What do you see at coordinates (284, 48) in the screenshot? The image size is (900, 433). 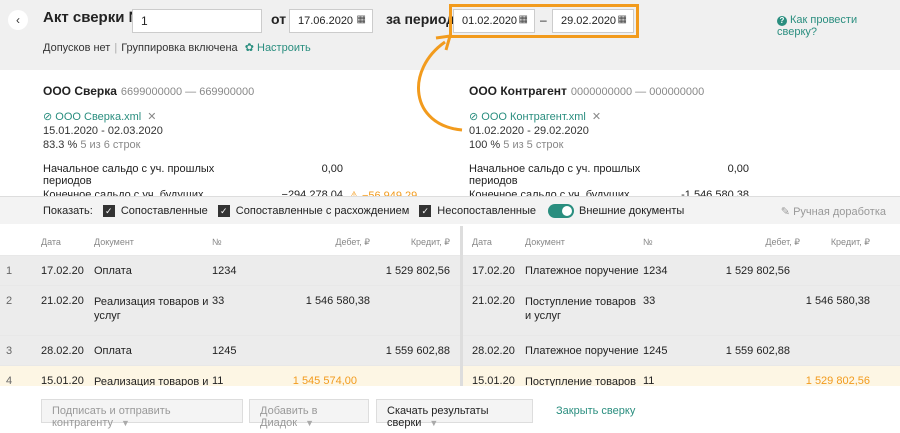 I see `configure-label: Настроить` at bounding box center [284, 48].